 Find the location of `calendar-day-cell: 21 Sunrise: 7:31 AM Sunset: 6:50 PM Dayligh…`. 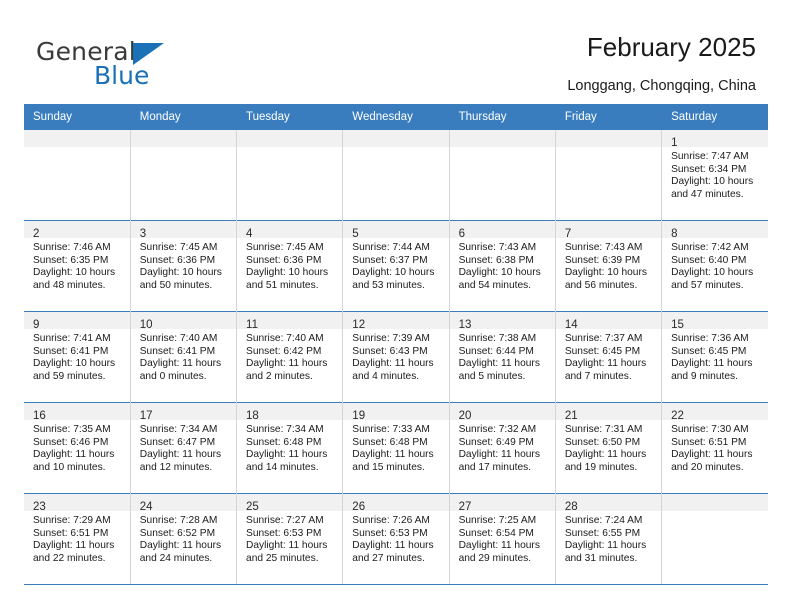

calendar-day-cell: 21 Sunrise: 7:31 AM Sunset: 6:50 PM Dayligh… is located at coordinates (609, 448).